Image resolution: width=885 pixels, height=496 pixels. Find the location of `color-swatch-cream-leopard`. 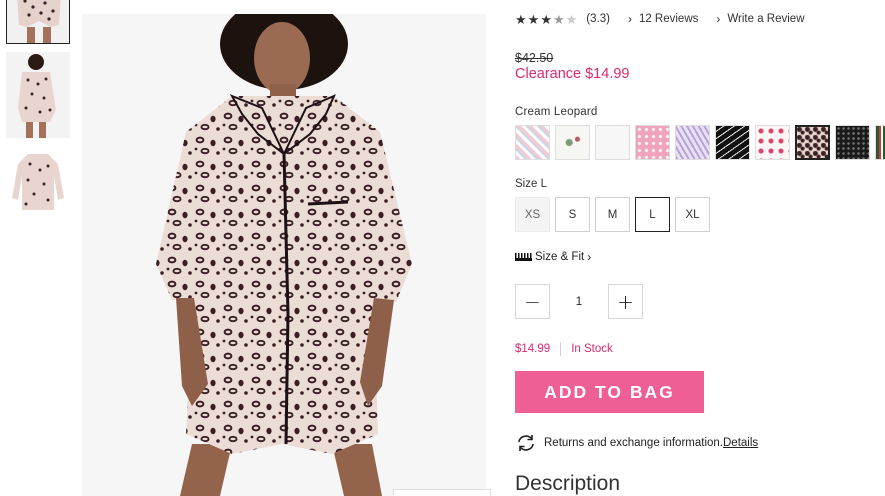

color-swatch-cream-leopard is located at coordinates (812, 142).